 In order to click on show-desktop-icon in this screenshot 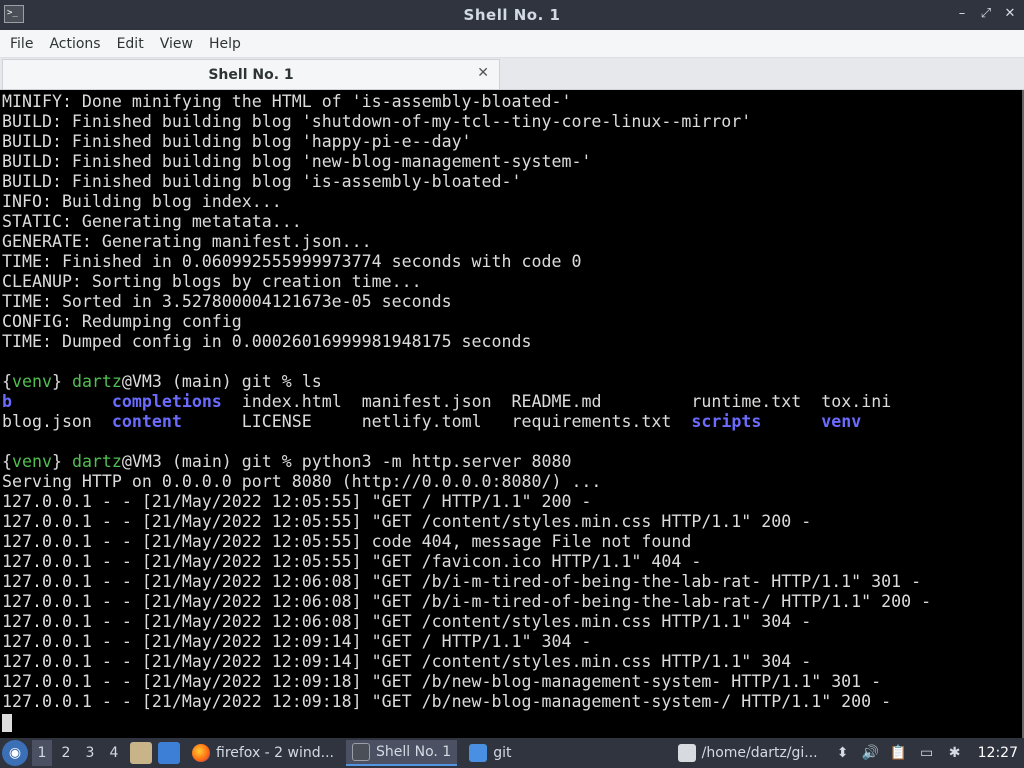, I will do `click(141, 753)`.